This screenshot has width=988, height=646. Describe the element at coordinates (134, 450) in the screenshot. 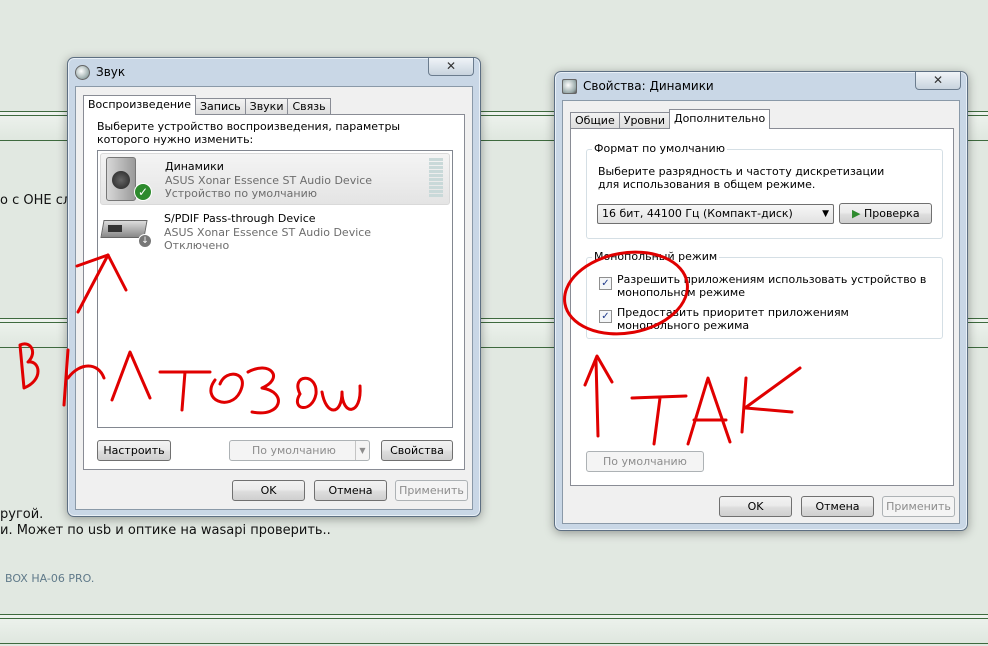

I see `configure-button: Настроить` at that location.